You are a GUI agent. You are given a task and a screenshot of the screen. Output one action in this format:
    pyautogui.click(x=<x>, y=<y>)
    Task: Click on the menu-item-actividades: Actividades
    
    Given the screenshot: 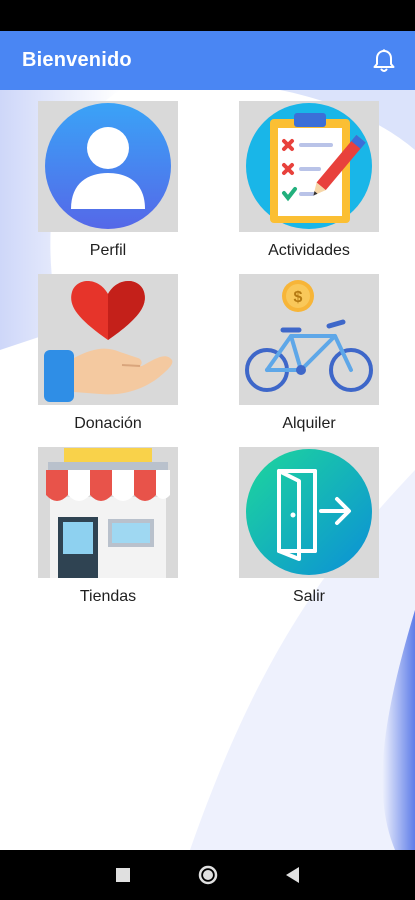 What is the action you would take?
    pyautogui.click(x=309, y=180)
    